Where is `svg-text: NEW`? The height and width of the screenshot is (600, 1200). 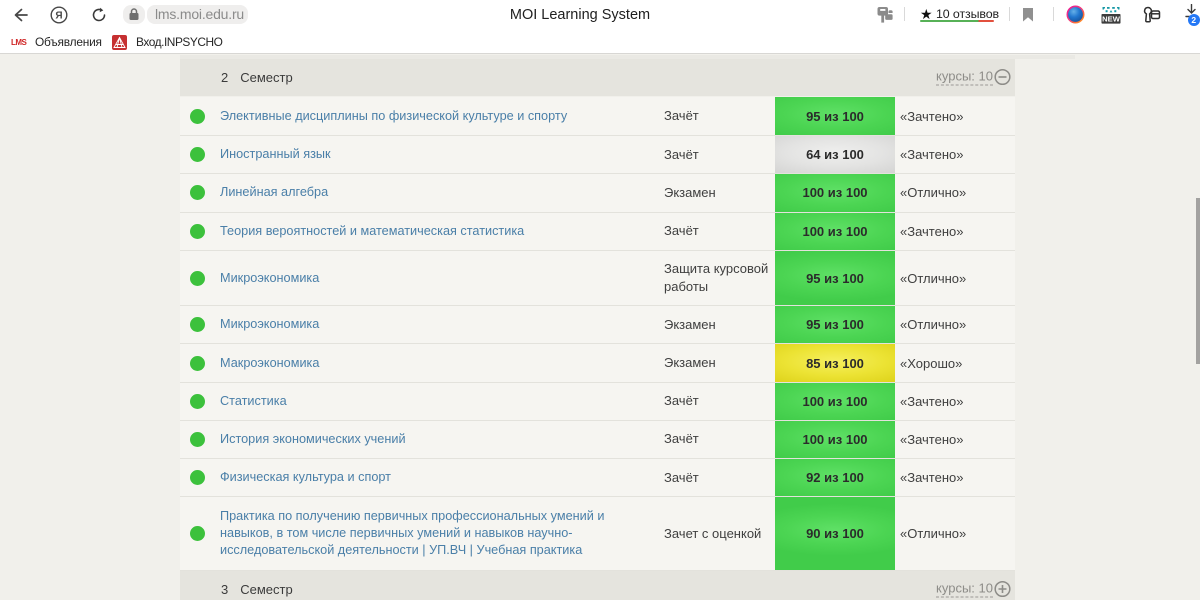
svg-text: NEW is located at coordinates (1111, 19).